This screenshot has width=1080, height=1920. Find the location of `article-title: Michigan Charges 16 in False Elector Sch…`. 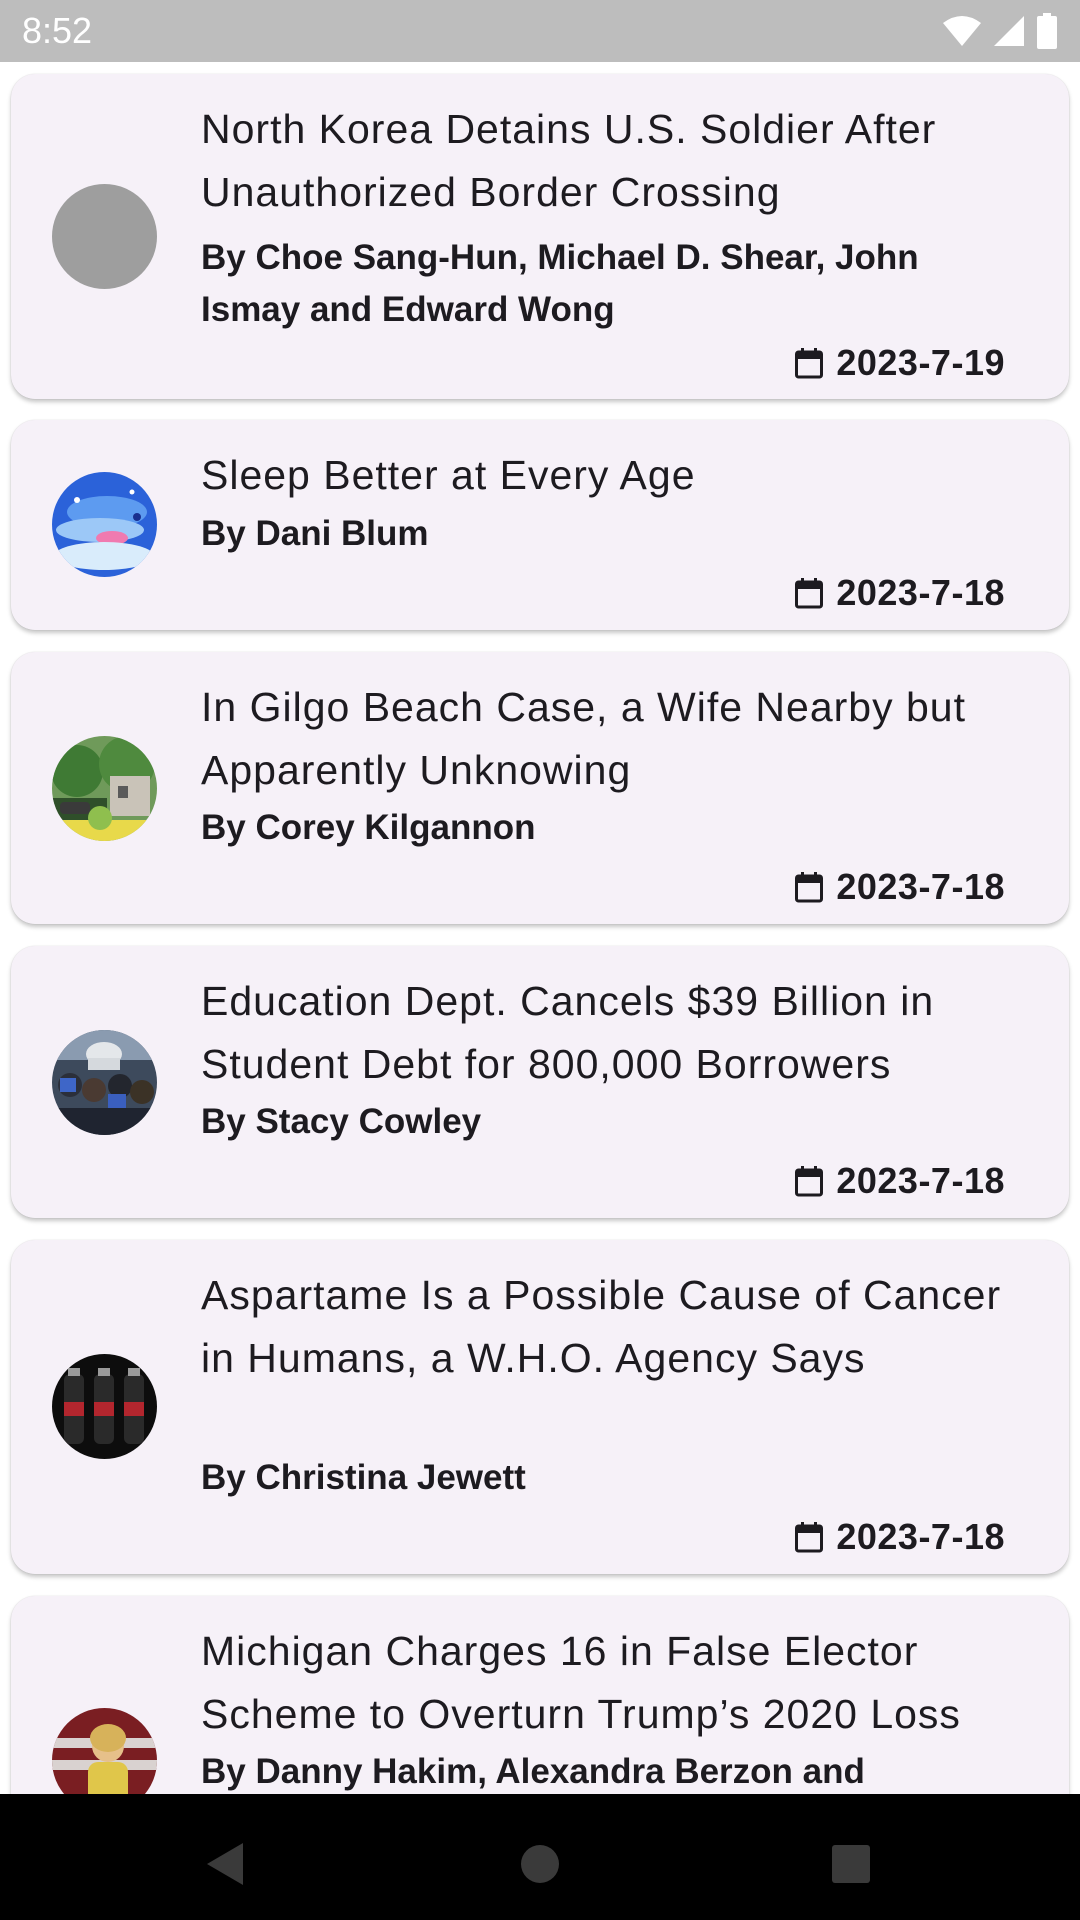

article-title: Michigan Charges 16 in False Elector Sch… is located at coordinates (581, 1682).